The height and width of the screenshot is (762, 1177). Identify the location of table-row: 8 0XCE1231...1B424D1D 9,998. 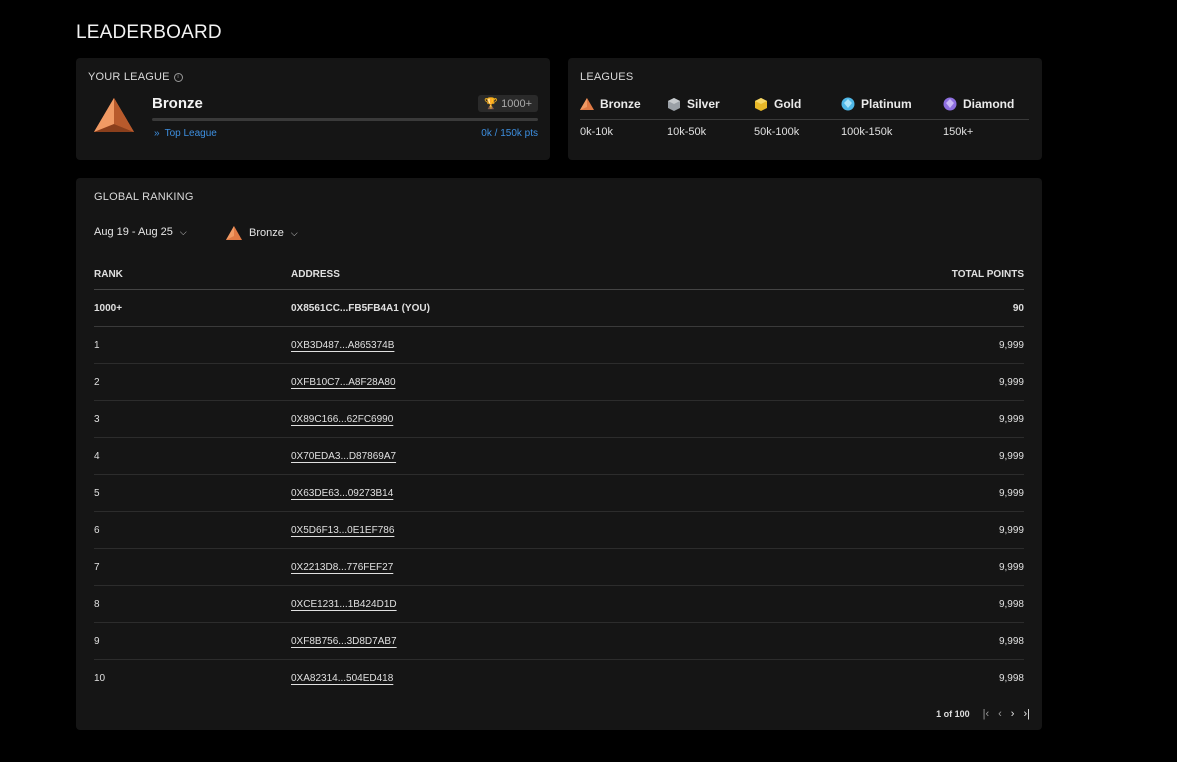
(559, 604).